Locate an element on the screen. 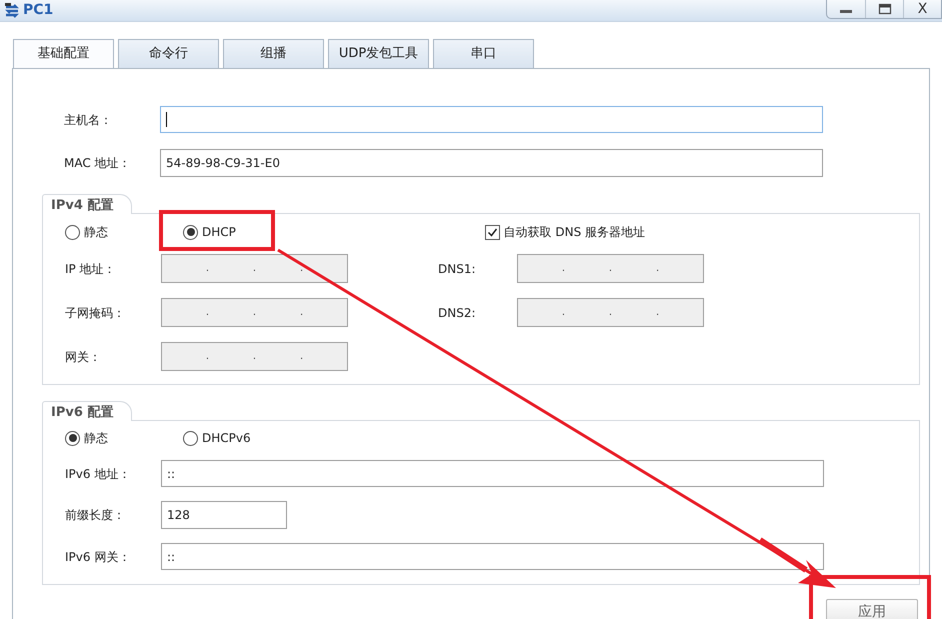 This screenshot has width=942, height=619. mac-field: 54-89-98-C9-31-E0 is located at coordinates (491, 163).